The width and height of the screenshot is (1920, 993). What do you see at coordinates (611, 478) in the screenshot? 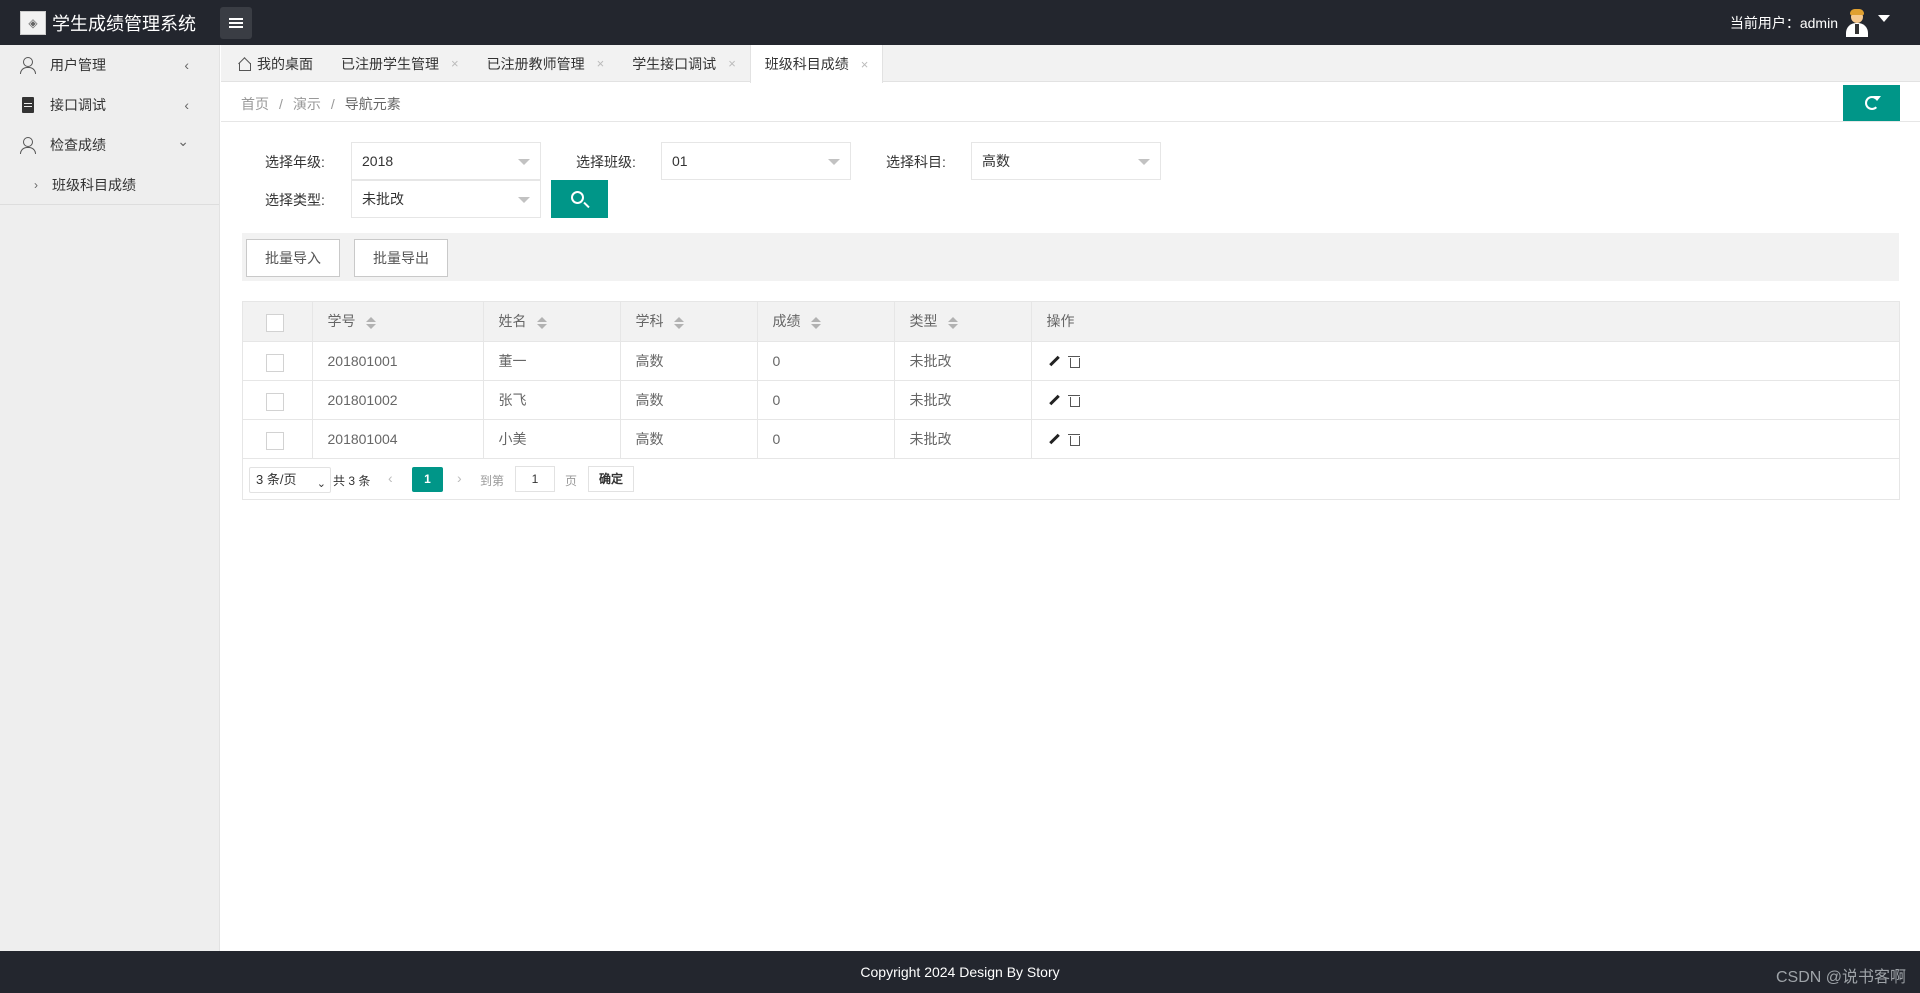
I see `goto-confirm-button: 确定` at bounding box center [611, 478].